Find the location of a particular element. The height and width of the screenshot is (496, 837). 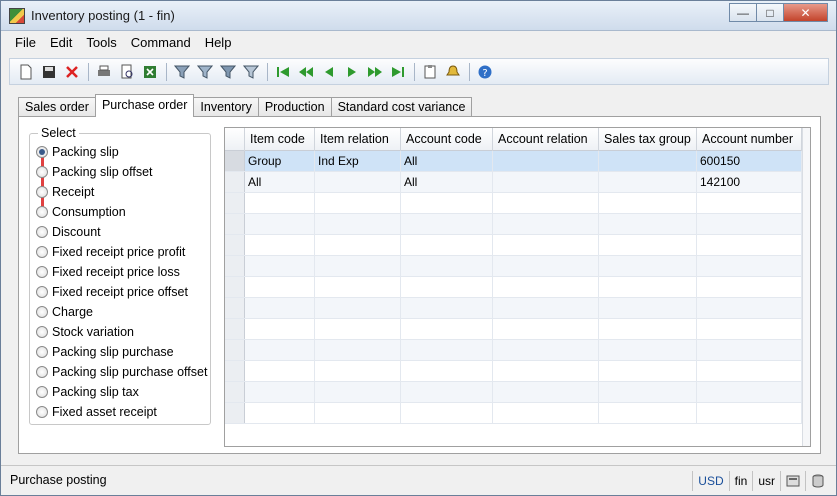

currency-field: USD is located at coordinates (710, 481).